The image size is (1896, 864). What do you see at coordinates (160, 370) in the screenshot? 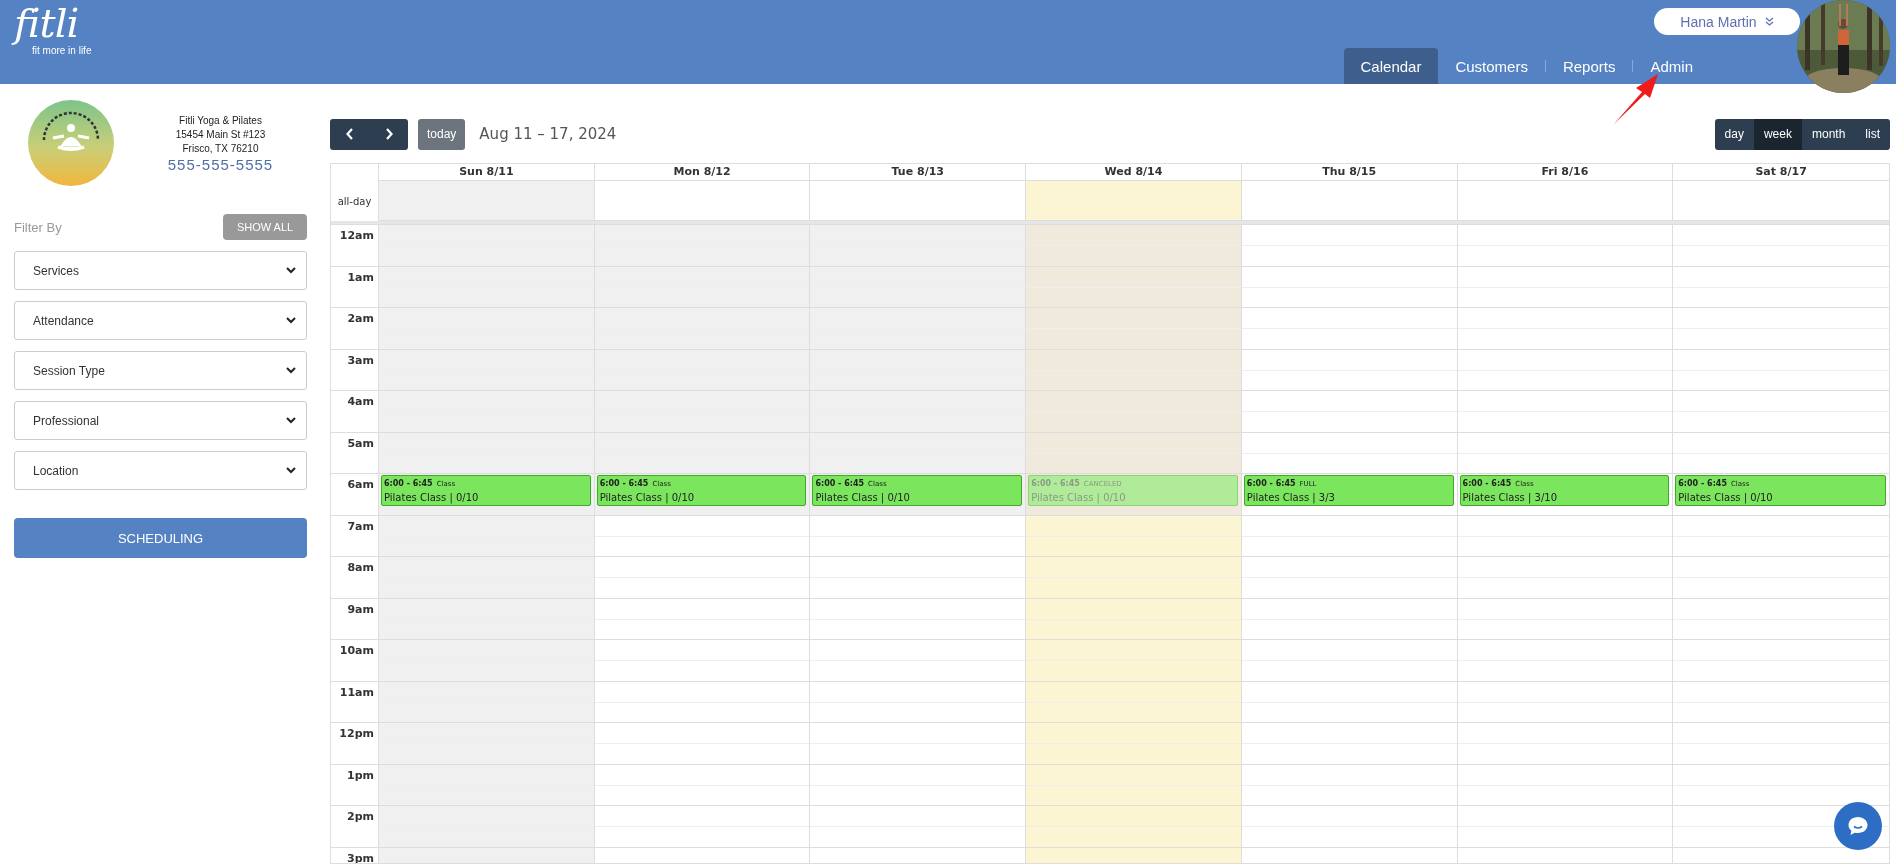
I see `filter-select: Session Type` at bounding box center [160, 370].